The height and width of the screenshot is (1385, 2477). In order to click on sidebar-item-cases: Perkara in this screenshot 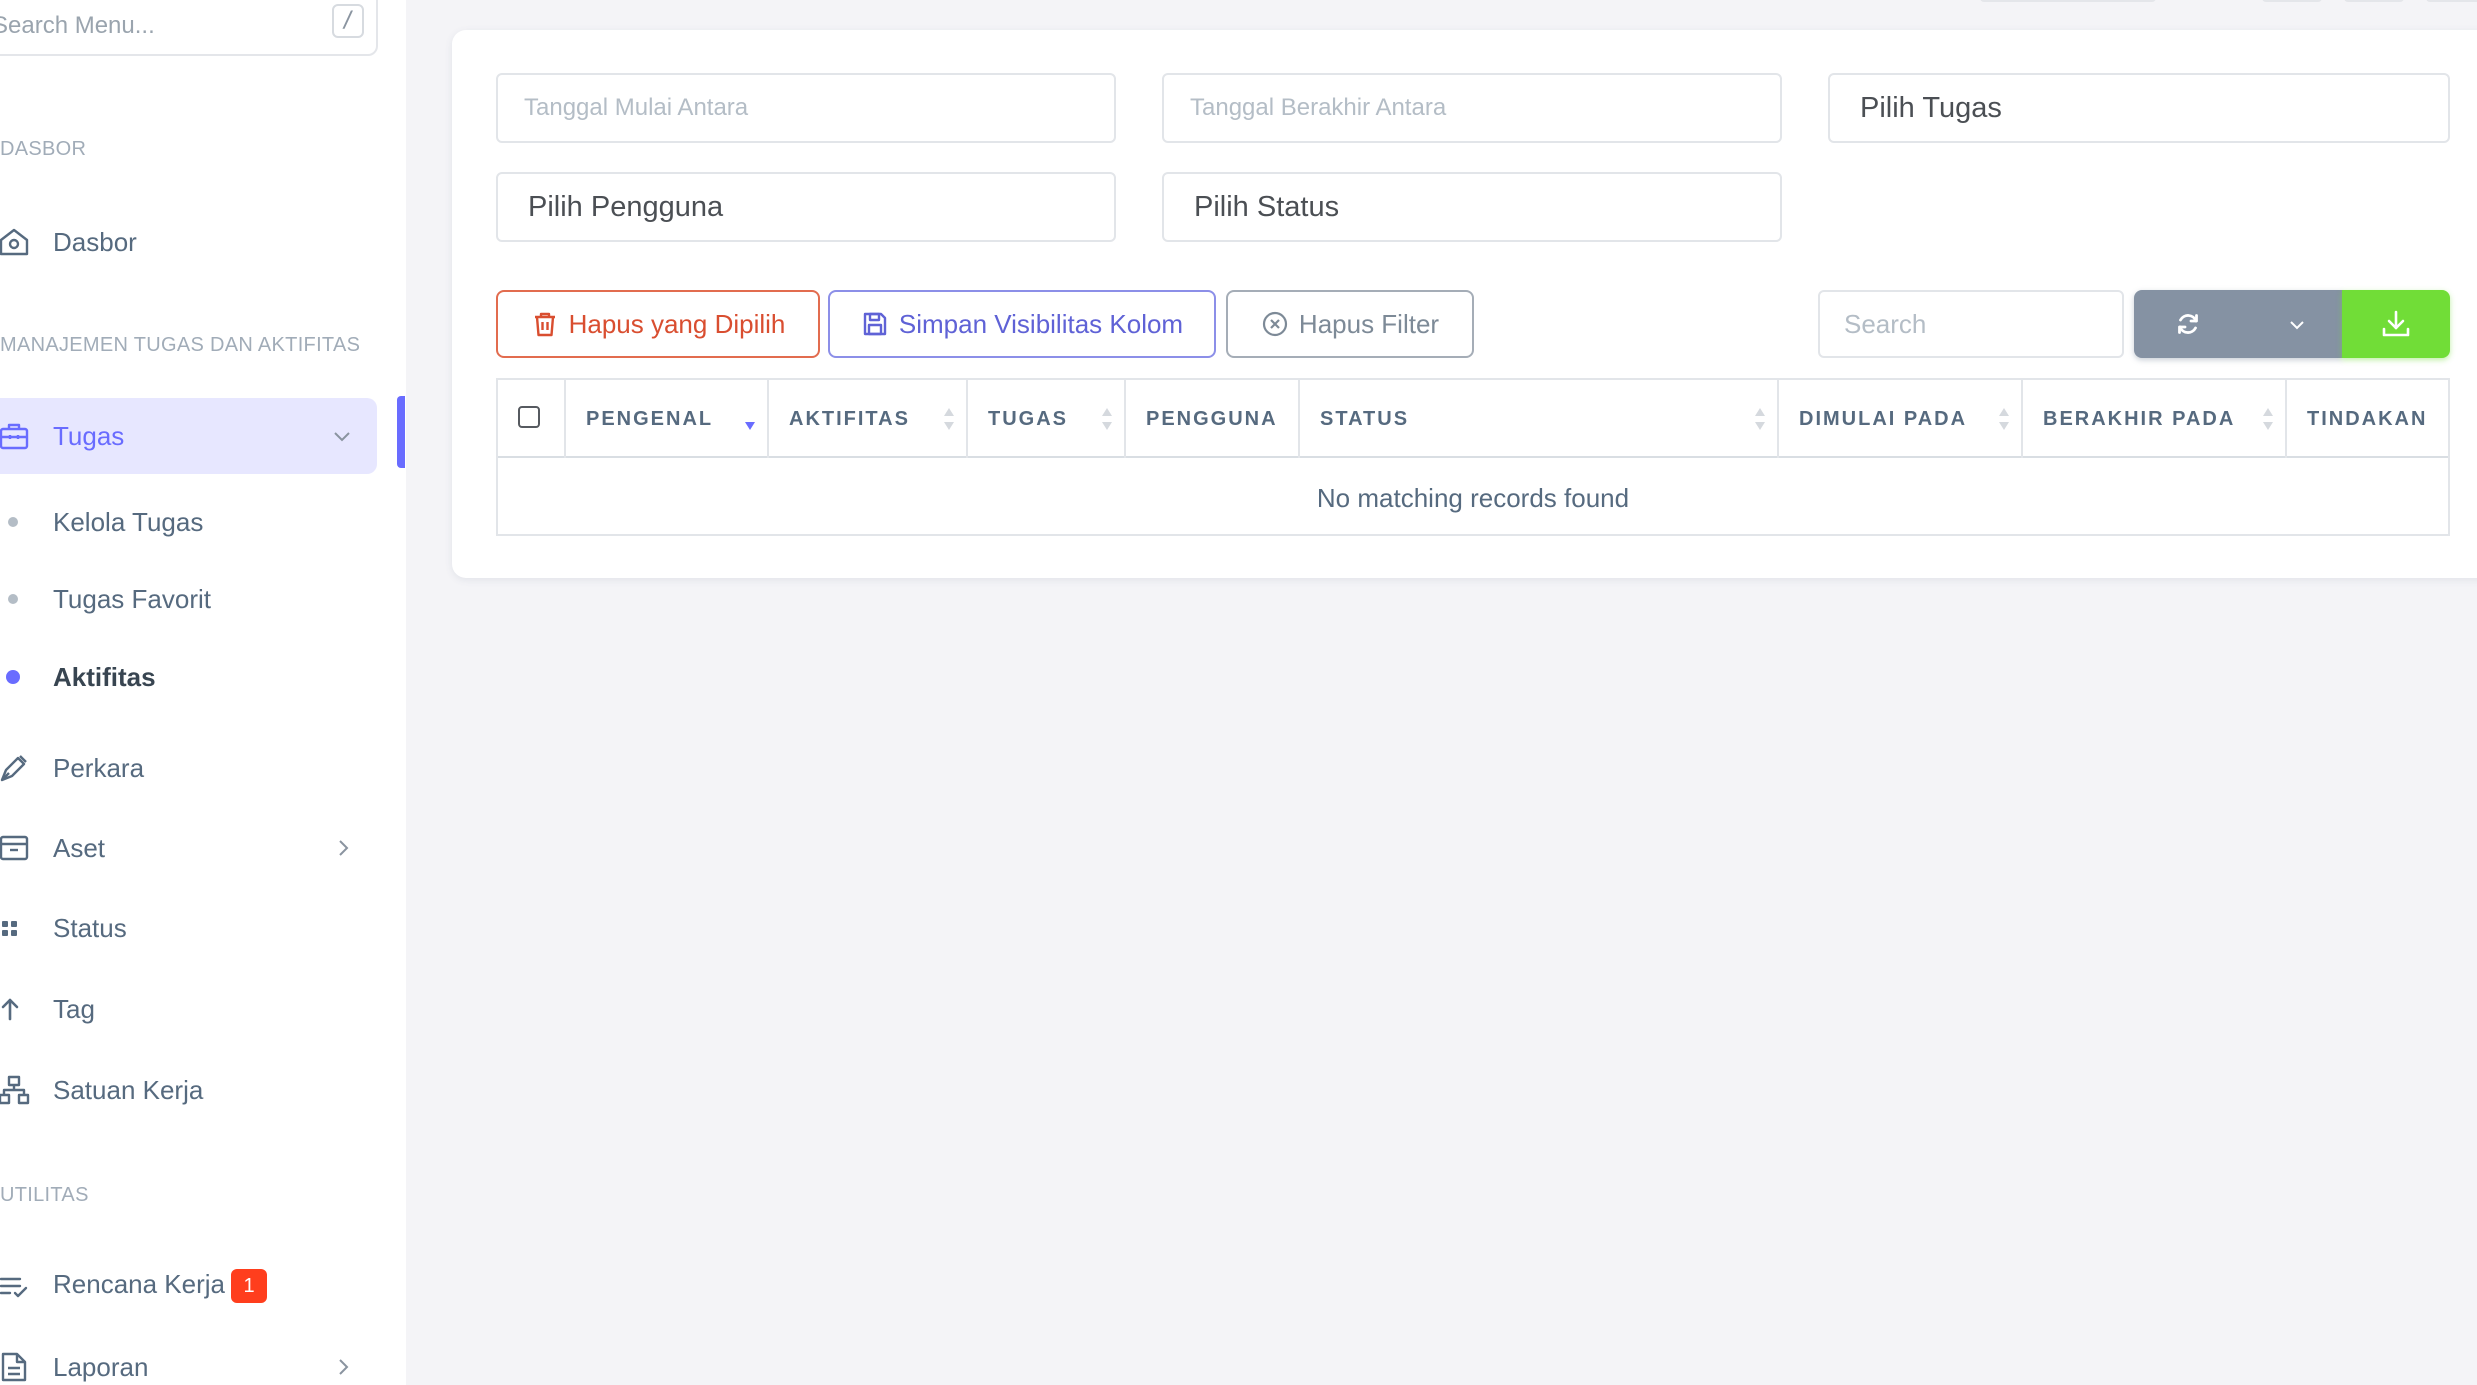, I will do `click(189, 768)`.